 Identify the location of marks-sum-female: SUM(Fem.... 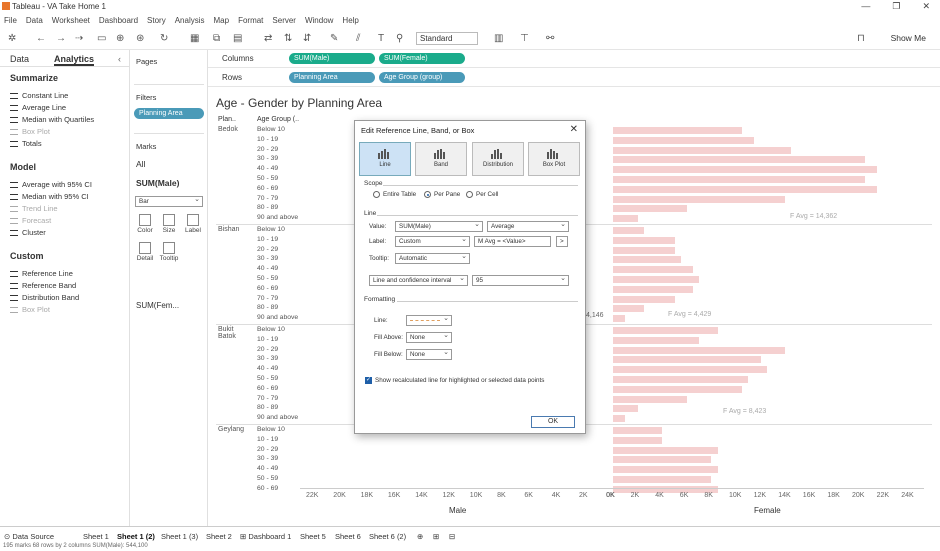
(157, 305).